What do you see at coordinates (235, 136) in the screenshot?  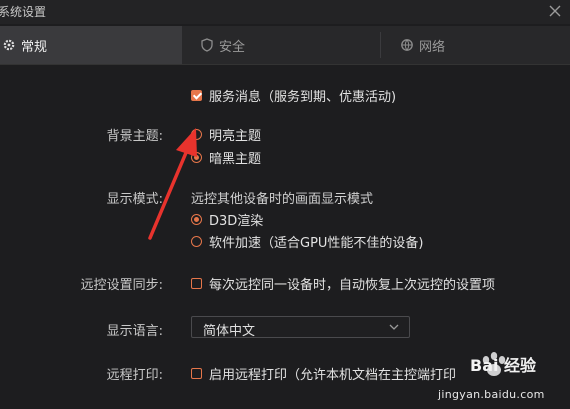 I see `light-theme-label: 明亮主题` at bounding box center [235, 136].